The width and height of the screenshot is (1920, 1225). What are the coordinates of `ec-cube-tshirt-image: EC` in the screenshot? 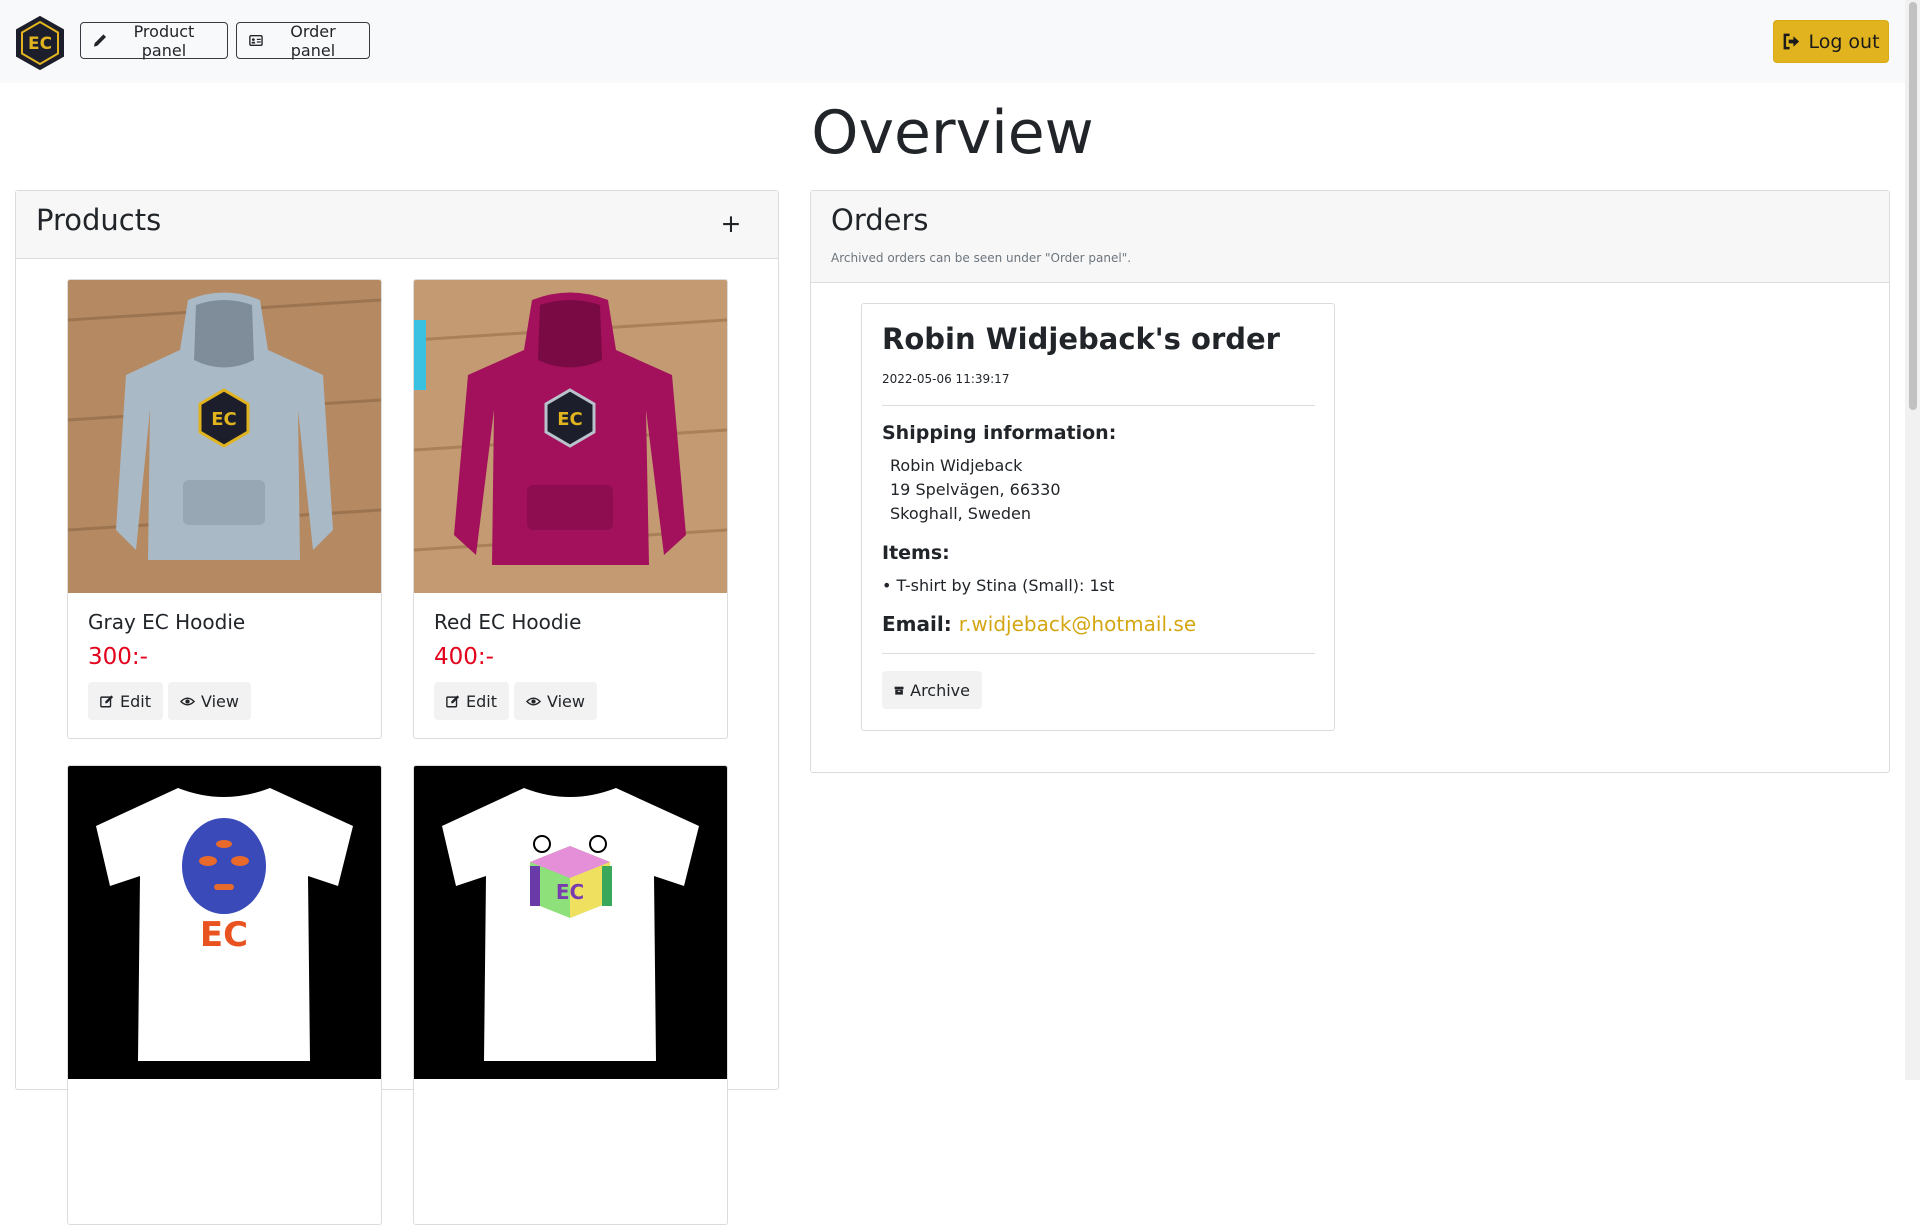 It's located at (570, 922).